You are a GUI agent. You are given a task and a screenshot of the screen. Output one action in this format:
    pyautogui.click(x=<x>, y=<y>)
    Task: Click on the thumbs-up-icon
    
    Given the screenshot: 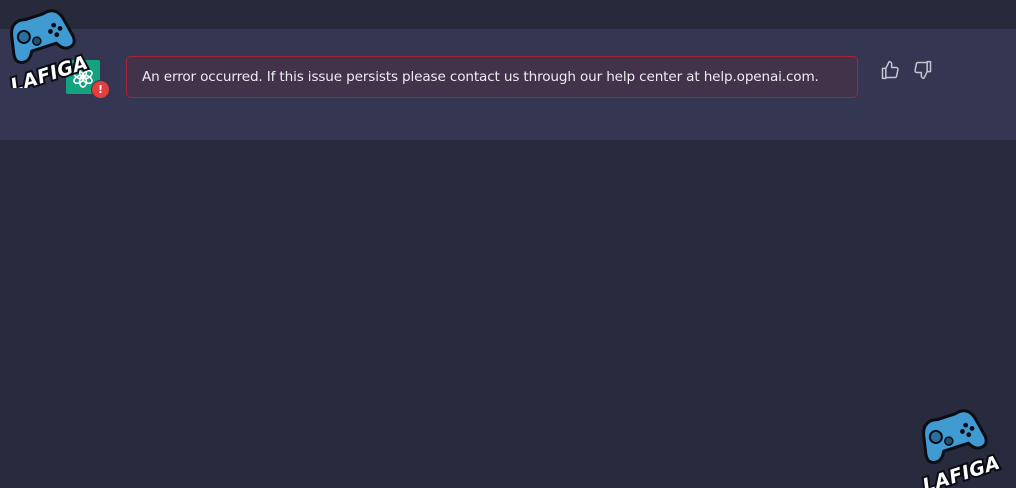 What is the action you would take?
    pyautogui.click(x=890, y=70)
    